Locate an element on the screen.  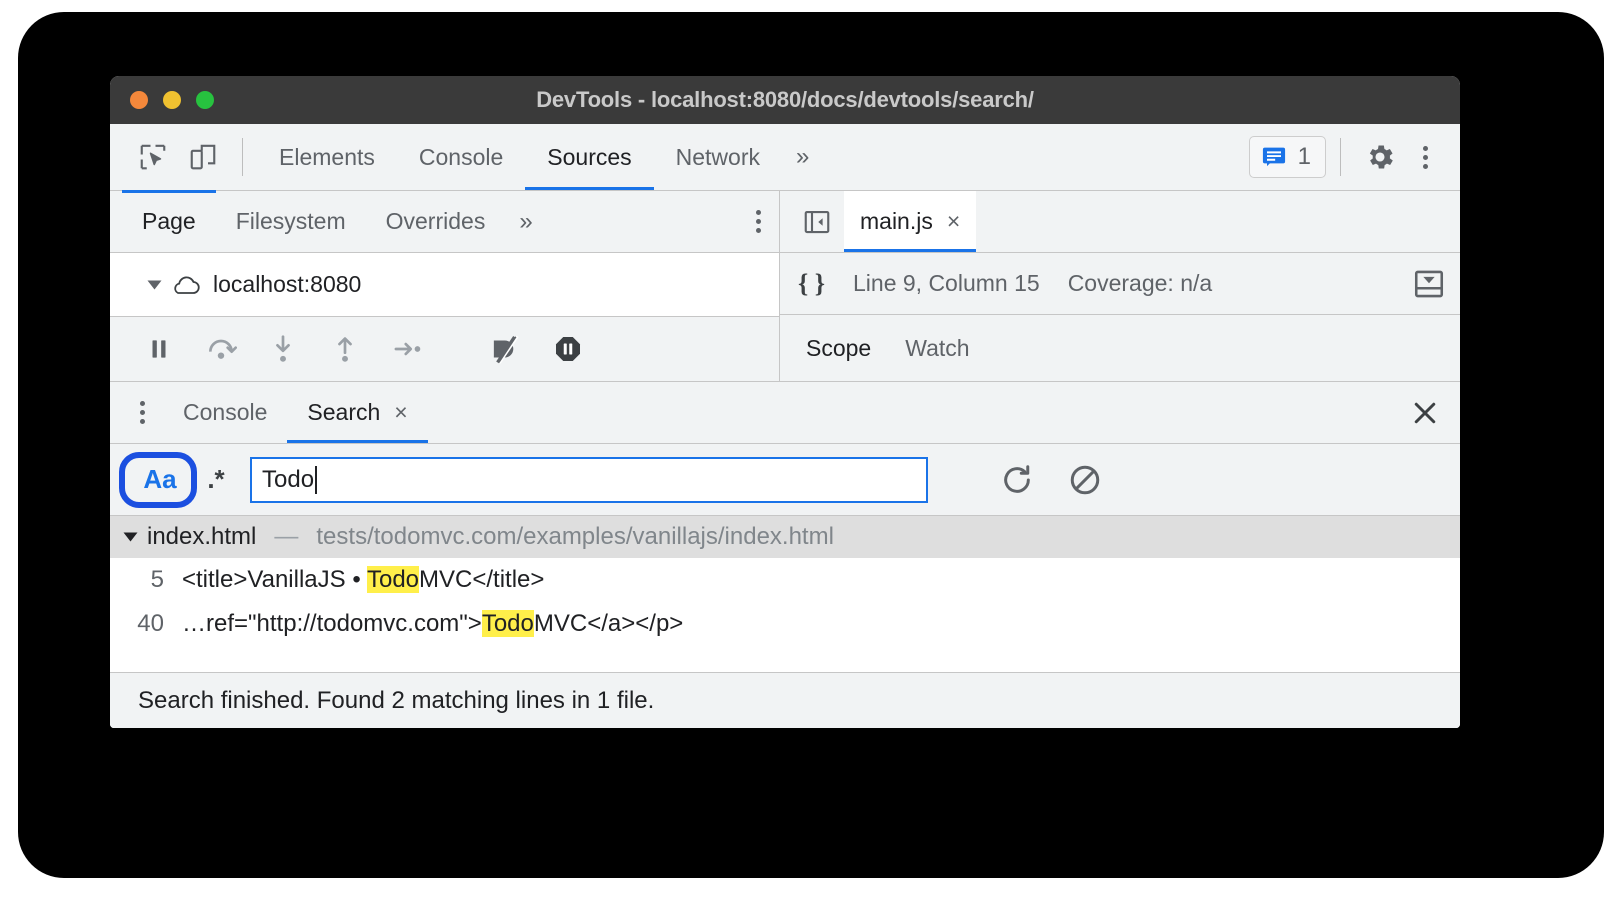
navigator-kebab-menu-icon is located at coordinates (758, 221).